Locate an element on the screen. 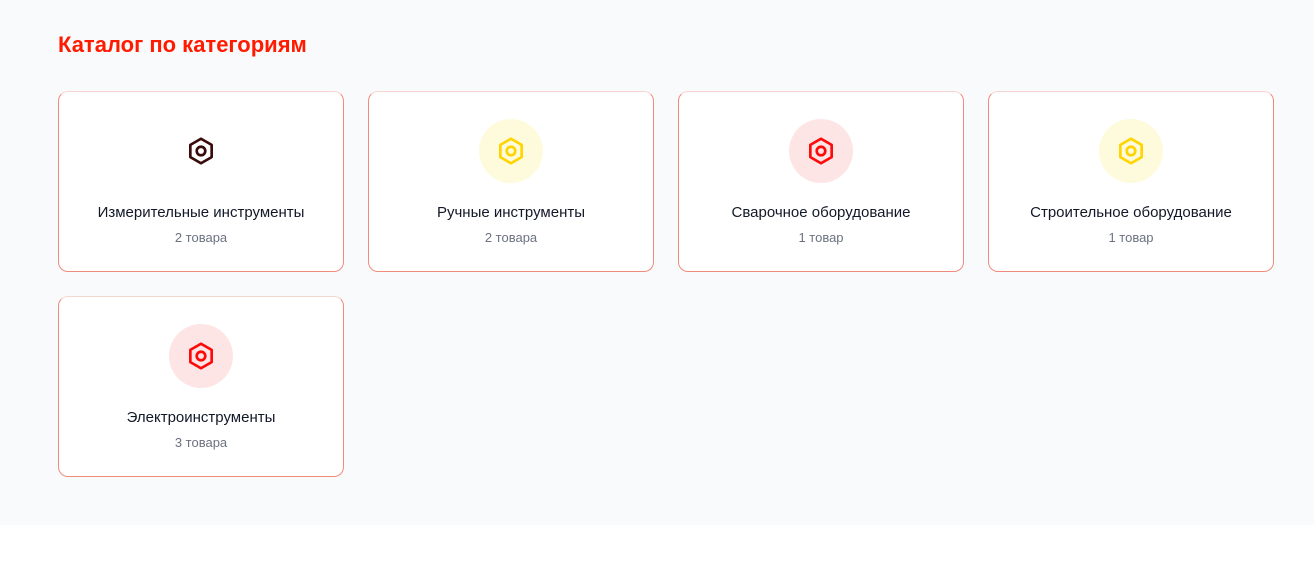 The height and width of the screenshot is (582, 1314). category-name: Электроинструменты is located at coordinates (201, 417).